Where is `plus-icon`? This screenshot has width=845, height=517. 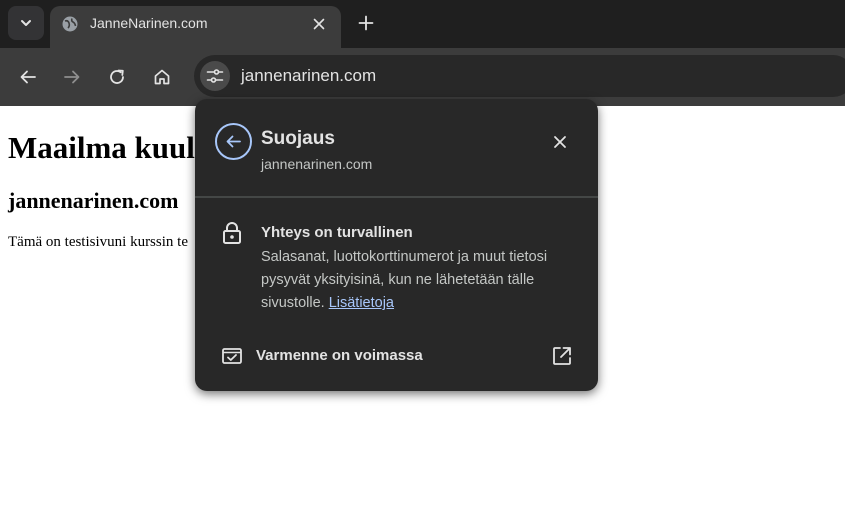 plus-icon is located at coordinates (366, 23).